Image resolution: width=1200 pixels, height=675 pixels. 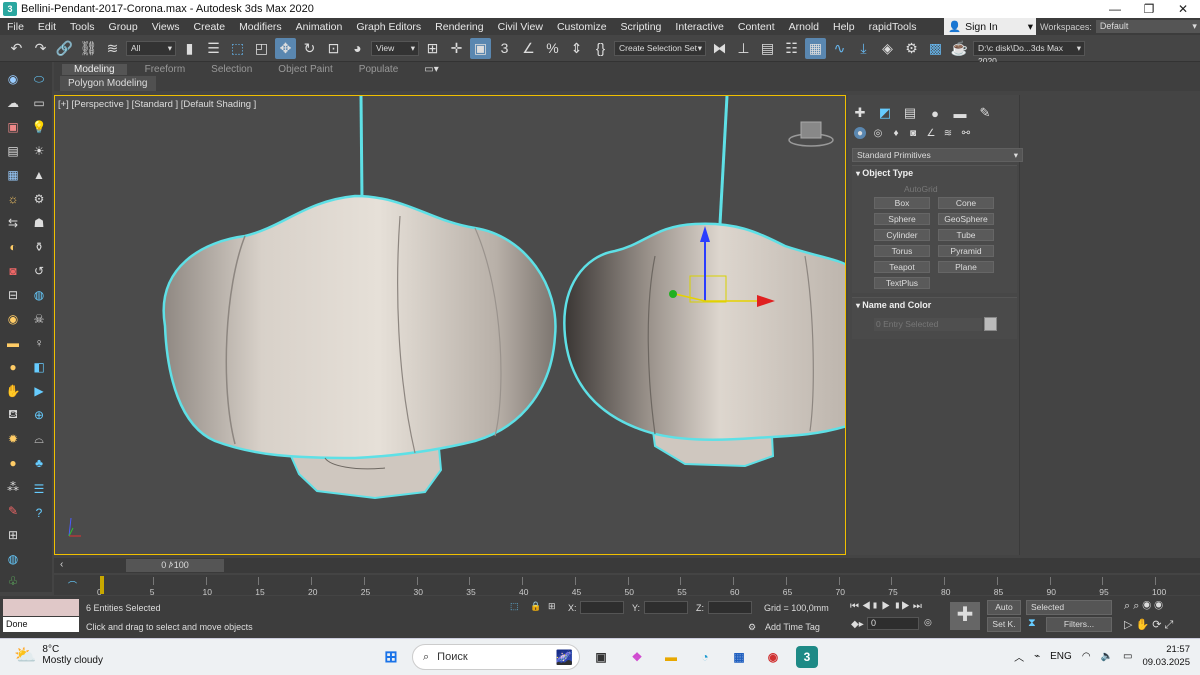 What do you see at coordinates (244, 69) in the screenshot?
I see `tab-selection: Selection` at bounding box center [244, 69].